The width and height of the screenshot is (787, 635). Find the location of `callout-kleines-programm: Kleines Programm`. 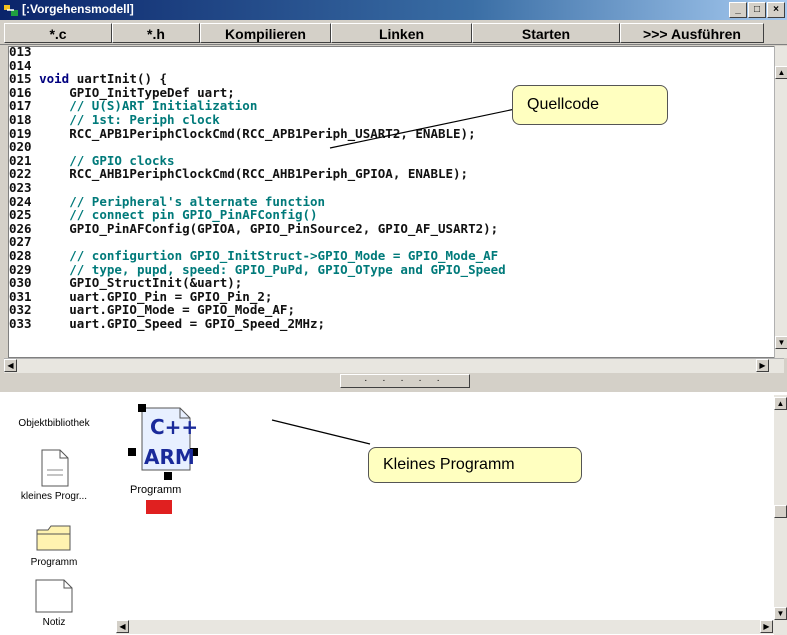

callout-kleines-programm: Kleines Programm is located at coordinates (475, 465).